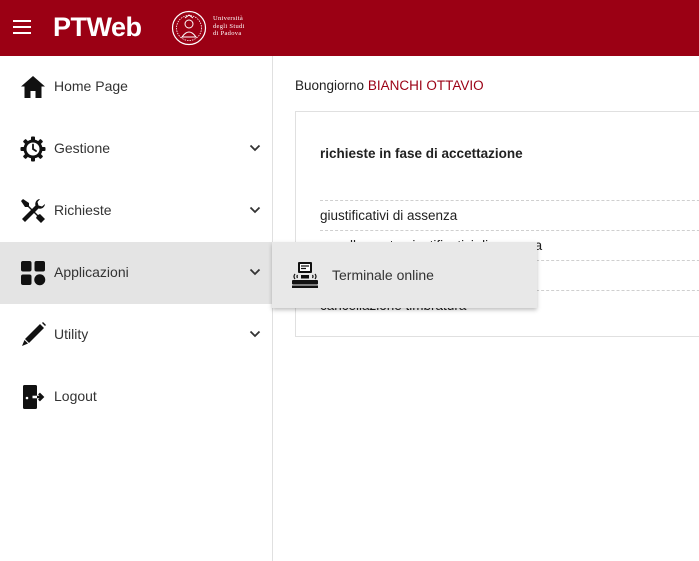 Image resolution: width=699 pixels, height=561 pixels. What do you see at coordinates (136, 335) in the screenshot?
I see `sidebar-item-utility: Utility` at bounding box center [136, 335].